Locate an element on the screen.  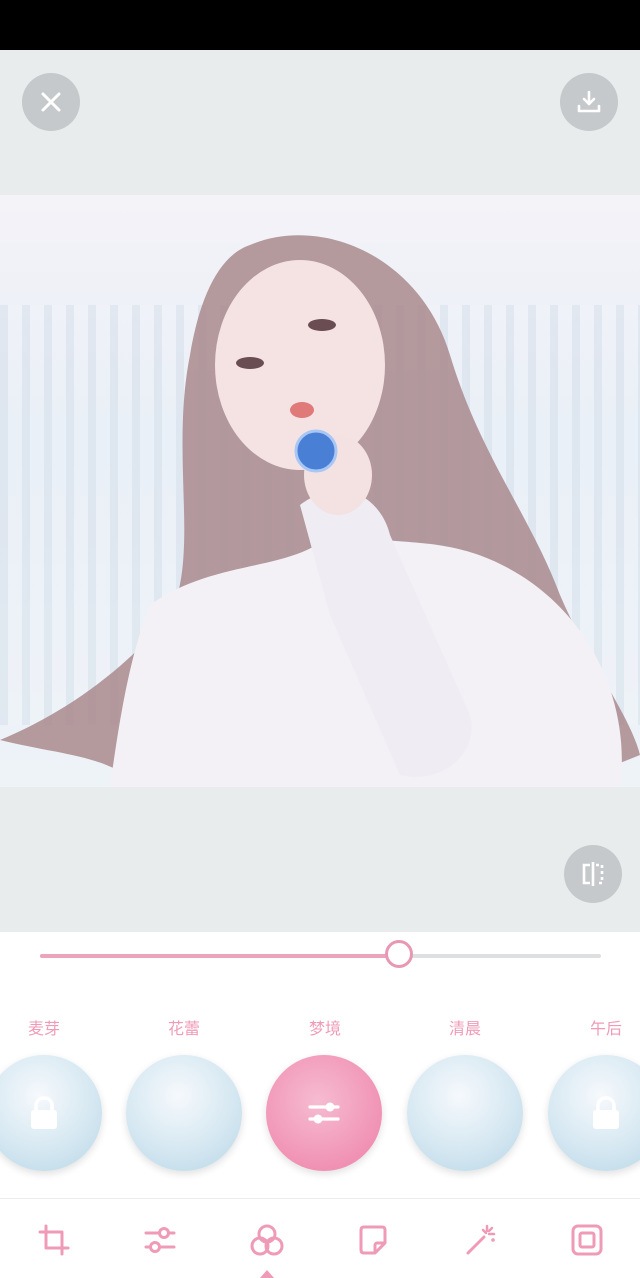
adjust-tool-icon is located at coordinates (160, 1240).